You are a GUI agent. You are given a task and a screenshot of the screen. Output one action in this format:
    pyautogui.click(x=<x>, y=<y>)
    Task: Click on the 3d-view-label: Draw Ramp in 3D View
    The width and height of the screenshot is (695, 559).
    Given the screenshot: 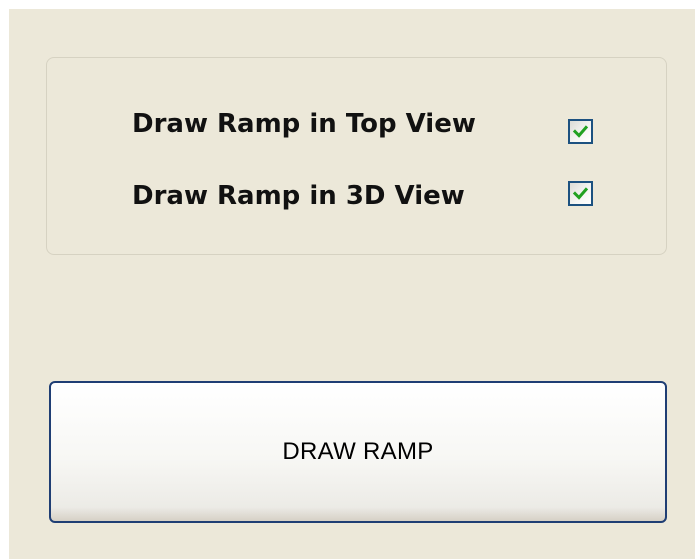 What is the action you would take?
    pyautogui.click(x=298, y=196)
    